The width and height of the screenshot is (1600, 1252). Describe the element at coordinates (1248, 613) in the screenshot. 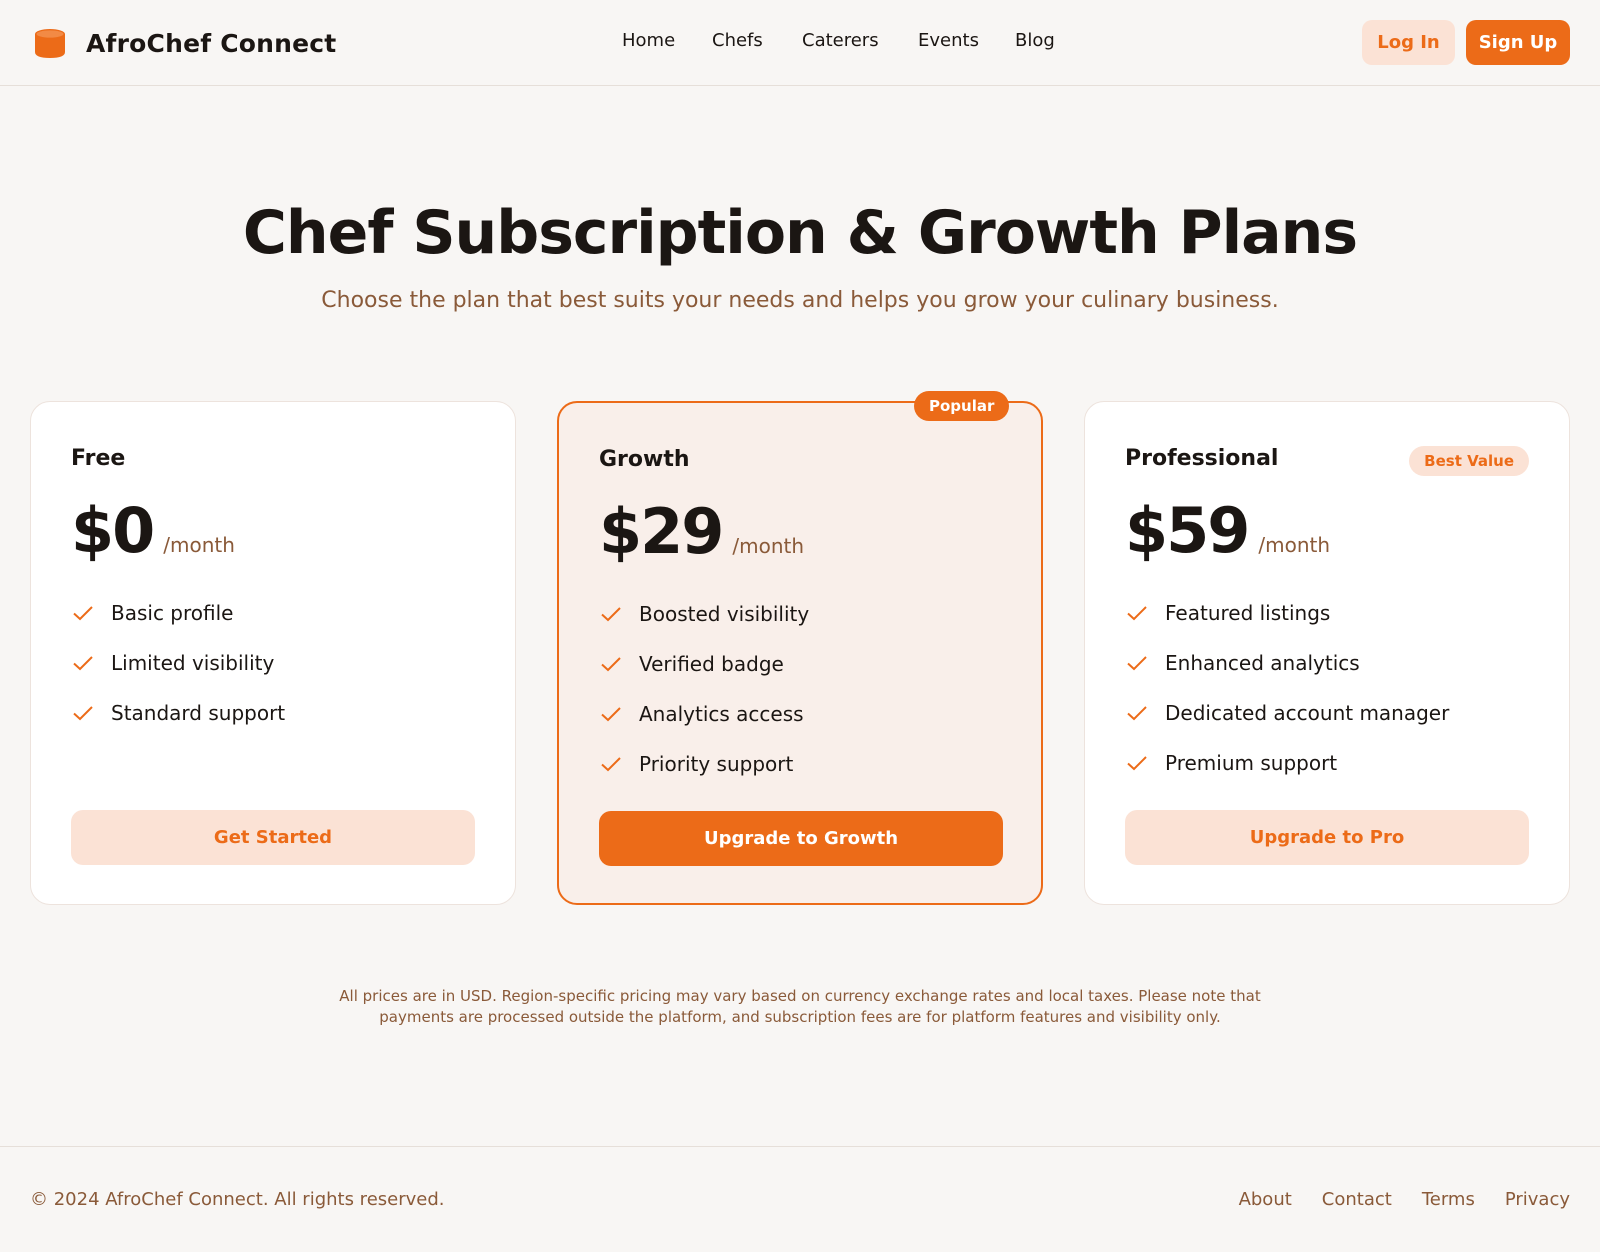

I see `feature-label: Featured listings` at that location.